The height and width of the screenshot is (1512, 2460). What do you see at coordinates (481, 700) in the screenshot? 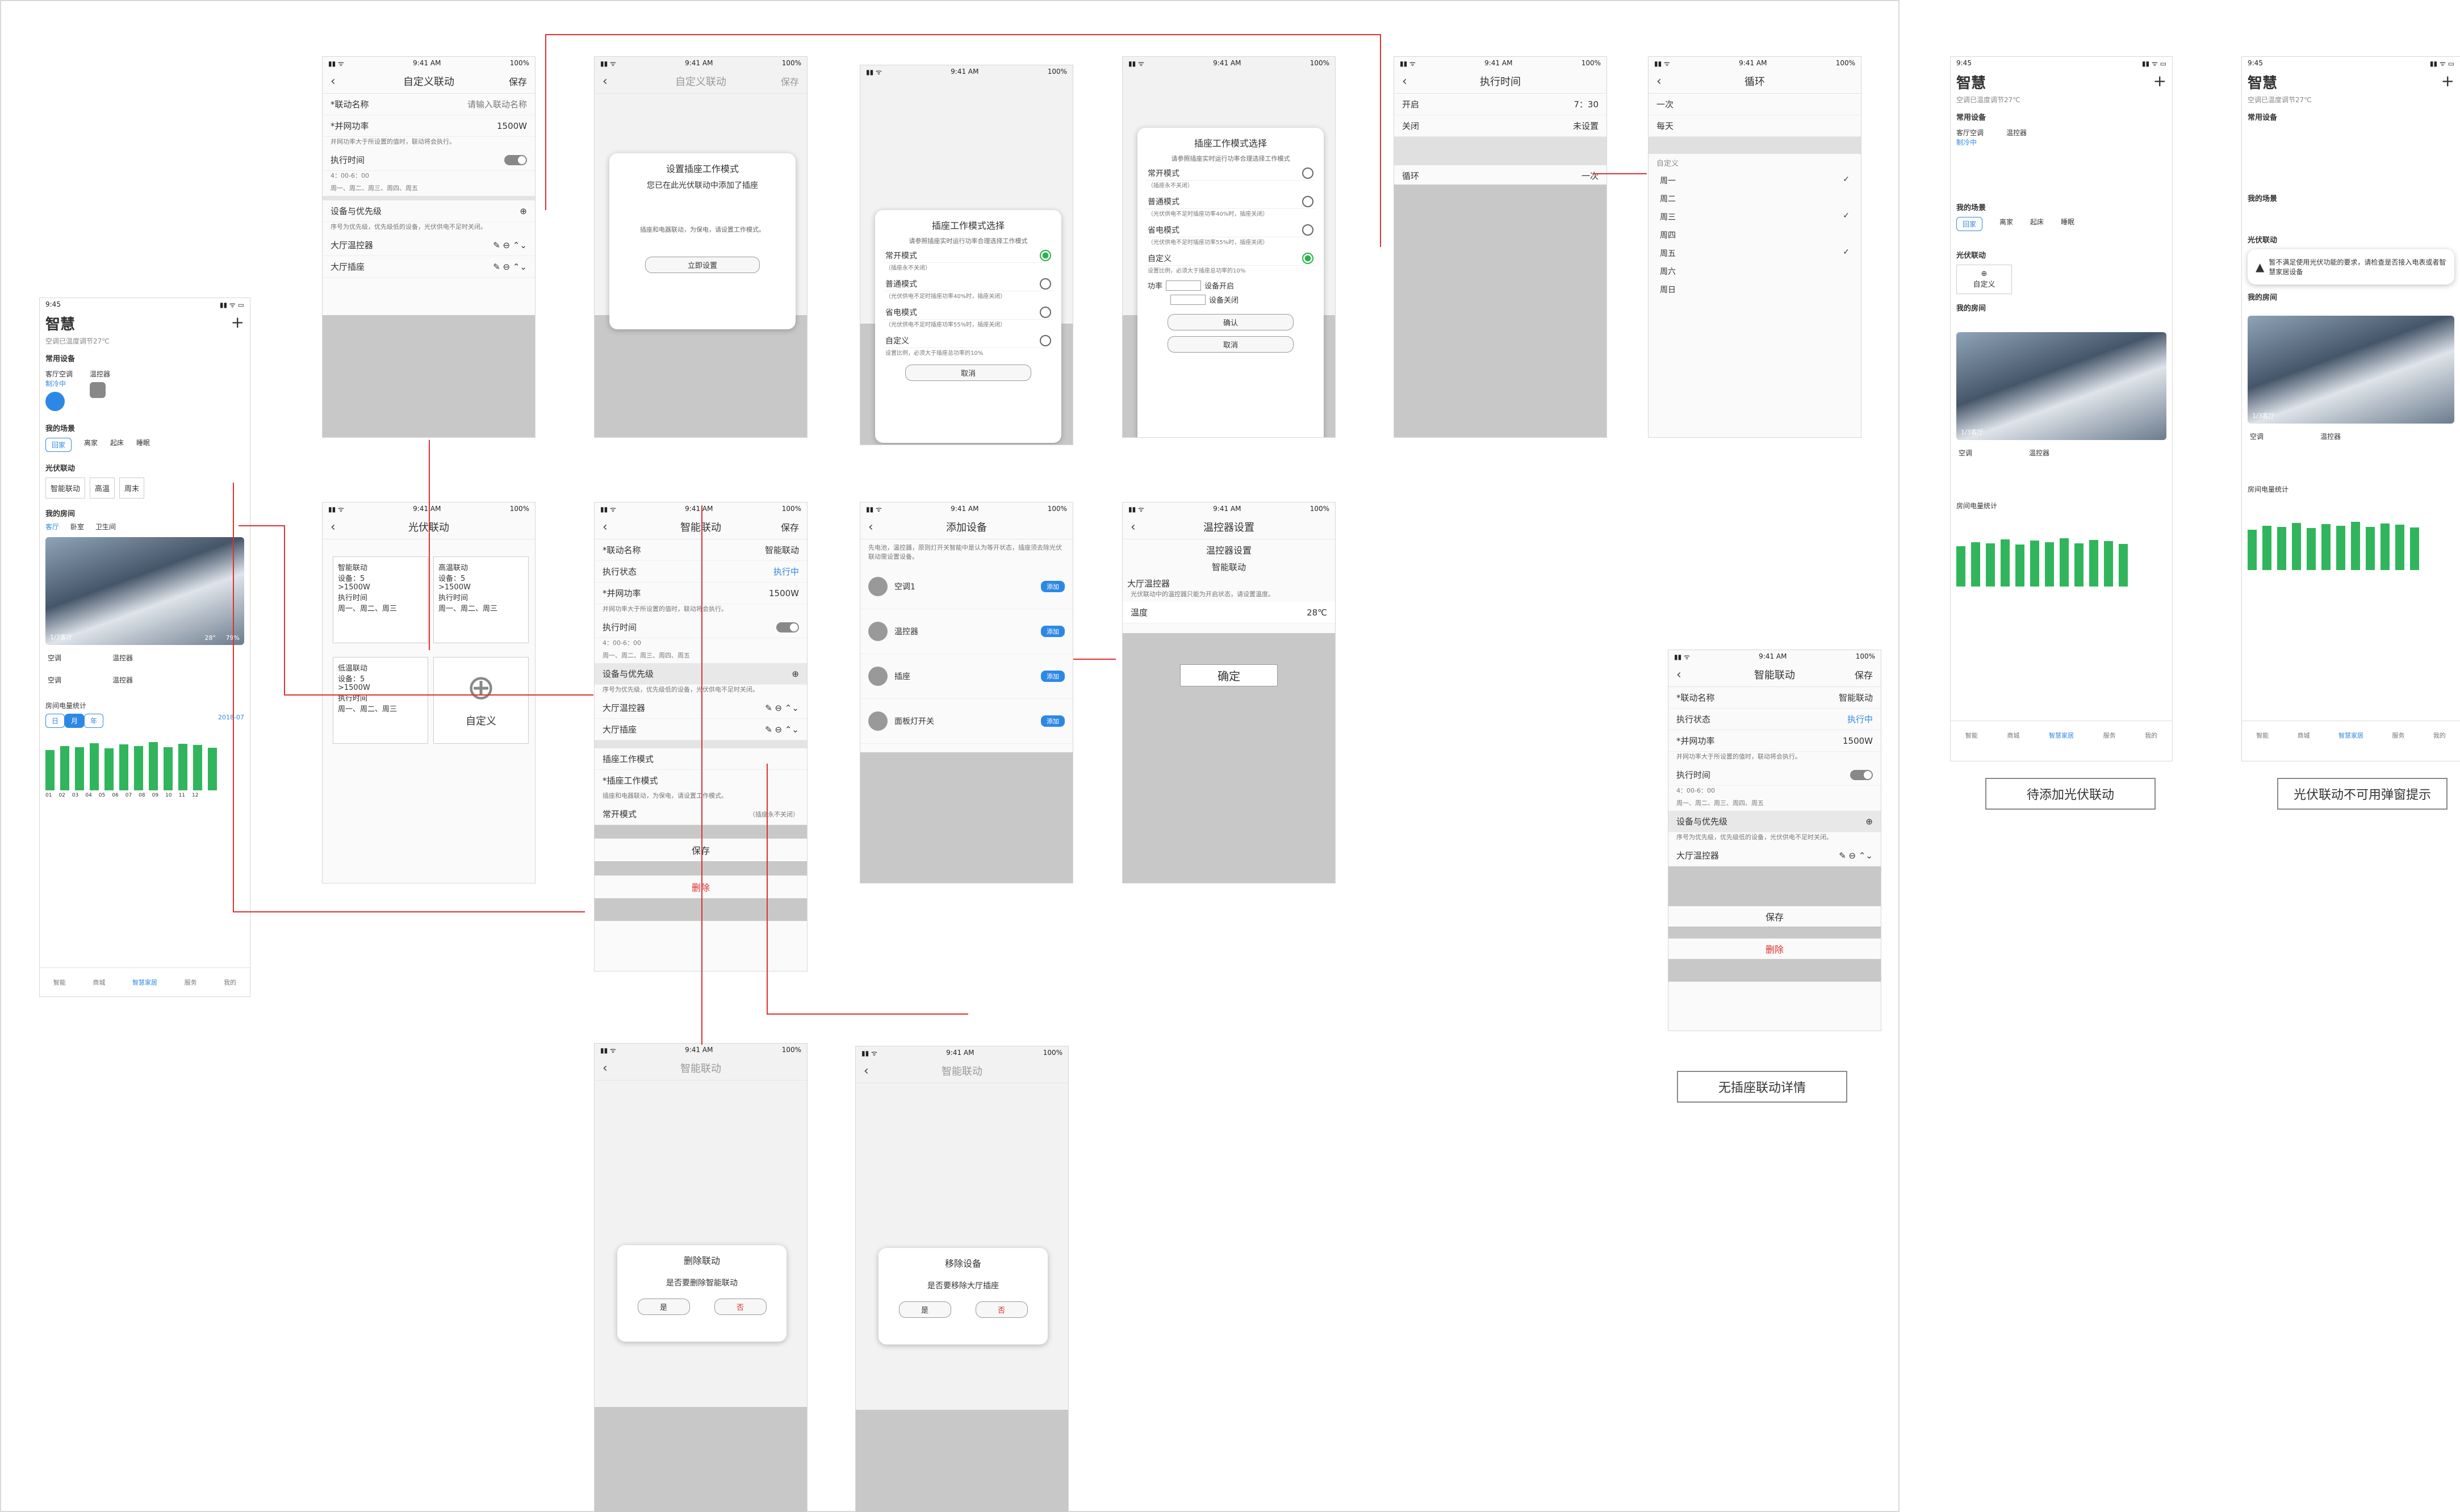
I see `pv-add-card: ⊕ 自定义` at bounding box center [481, 700].